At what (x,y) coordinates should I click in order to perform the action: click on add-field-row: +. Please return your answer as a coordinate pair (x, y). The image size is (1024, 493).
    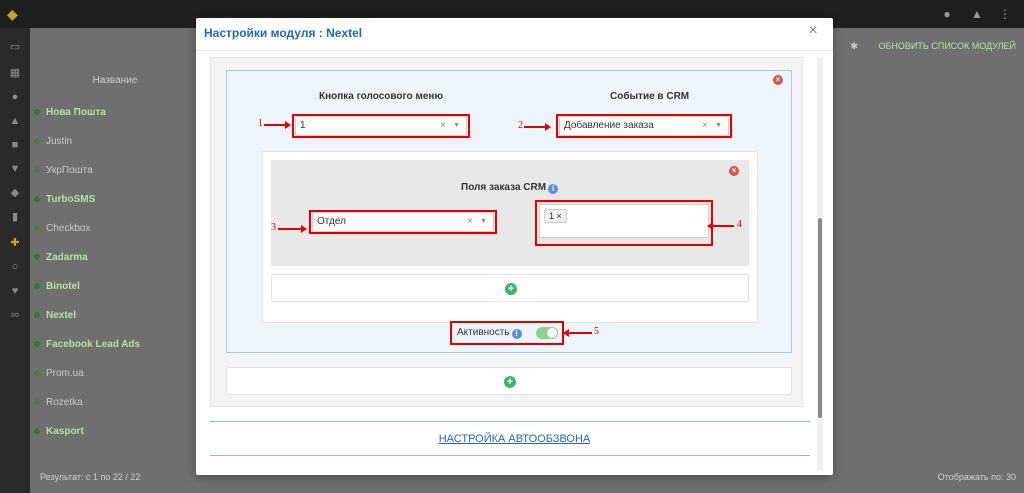
    Looking at the image, I should click on (510, 288).